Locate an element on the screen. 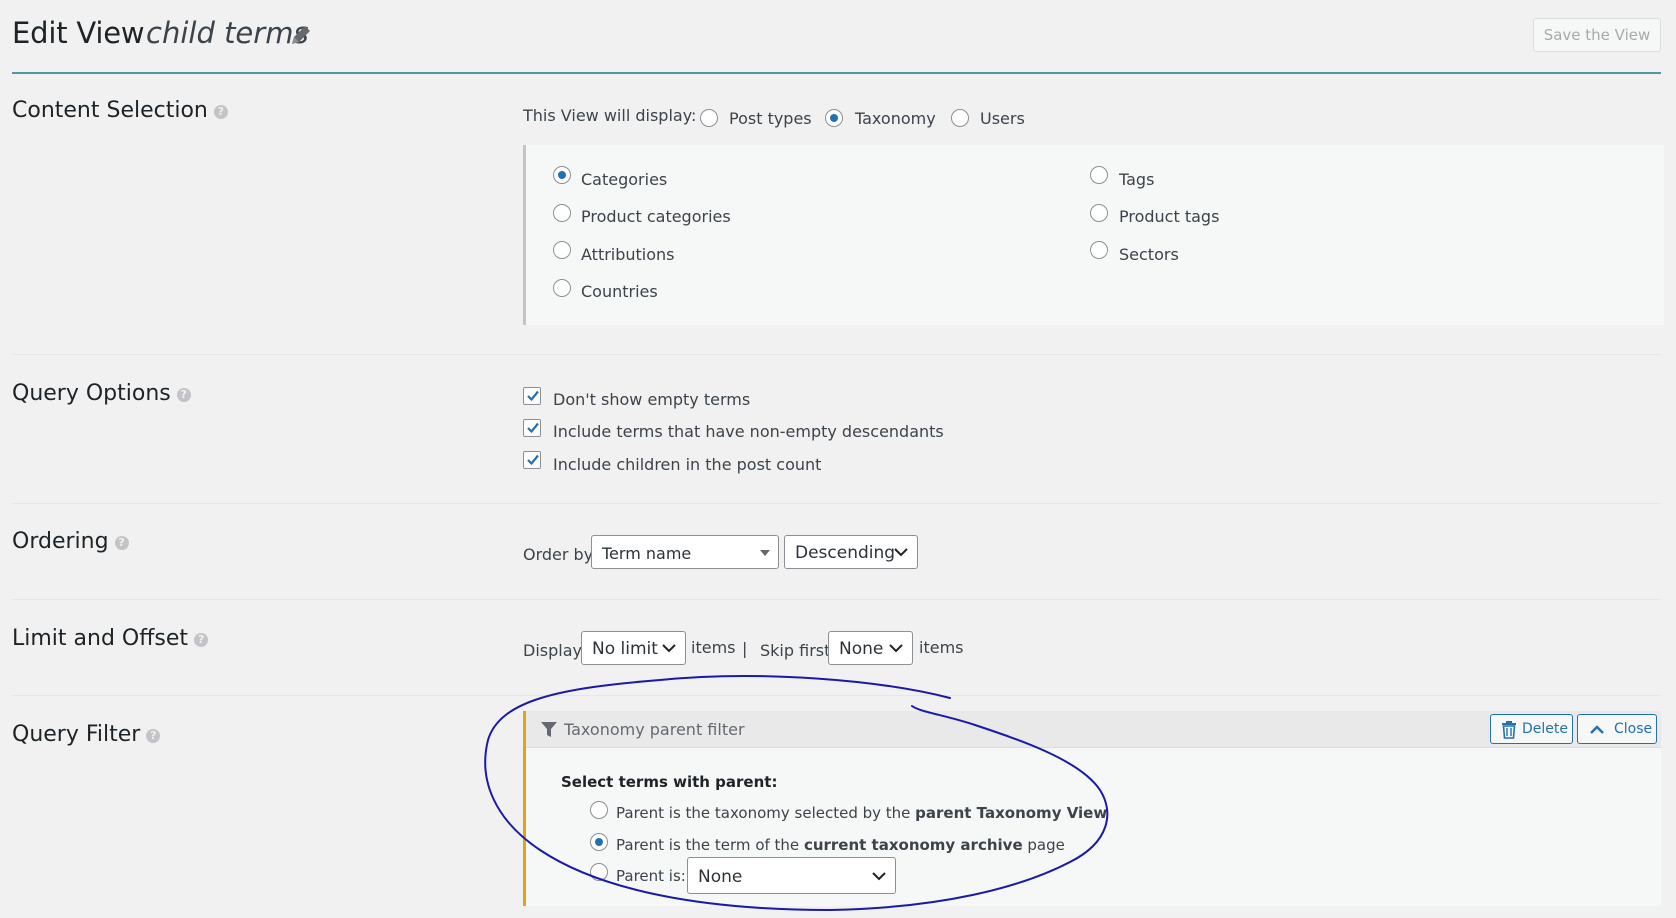 The width and height of the screenshot is (1676, 918). order-direction-value: Descending is located at coordinates (845, 553).